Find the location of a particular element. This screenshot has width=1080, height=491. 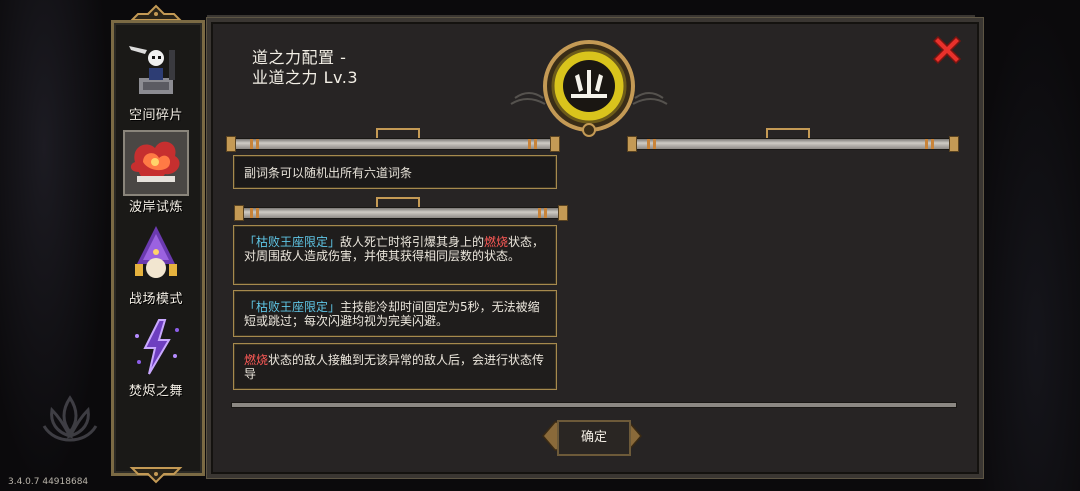

panel-title: 道之力配置 - 业道之力 Lv.3 is located at coordinates (305, 68).